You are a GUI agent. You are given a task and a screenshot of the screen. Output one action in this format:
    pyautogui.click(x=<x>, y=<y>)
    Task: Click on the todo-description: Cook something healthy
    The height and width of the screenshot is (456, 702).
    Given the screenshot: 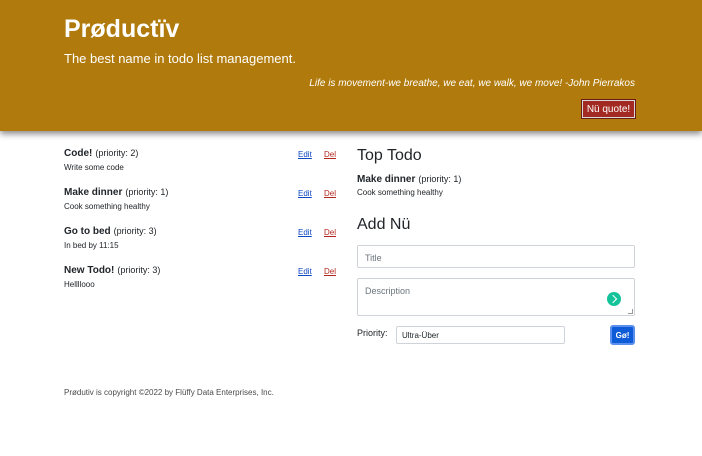 What is the action you would take?
    pyautogui.click(x=107, y=206)
    